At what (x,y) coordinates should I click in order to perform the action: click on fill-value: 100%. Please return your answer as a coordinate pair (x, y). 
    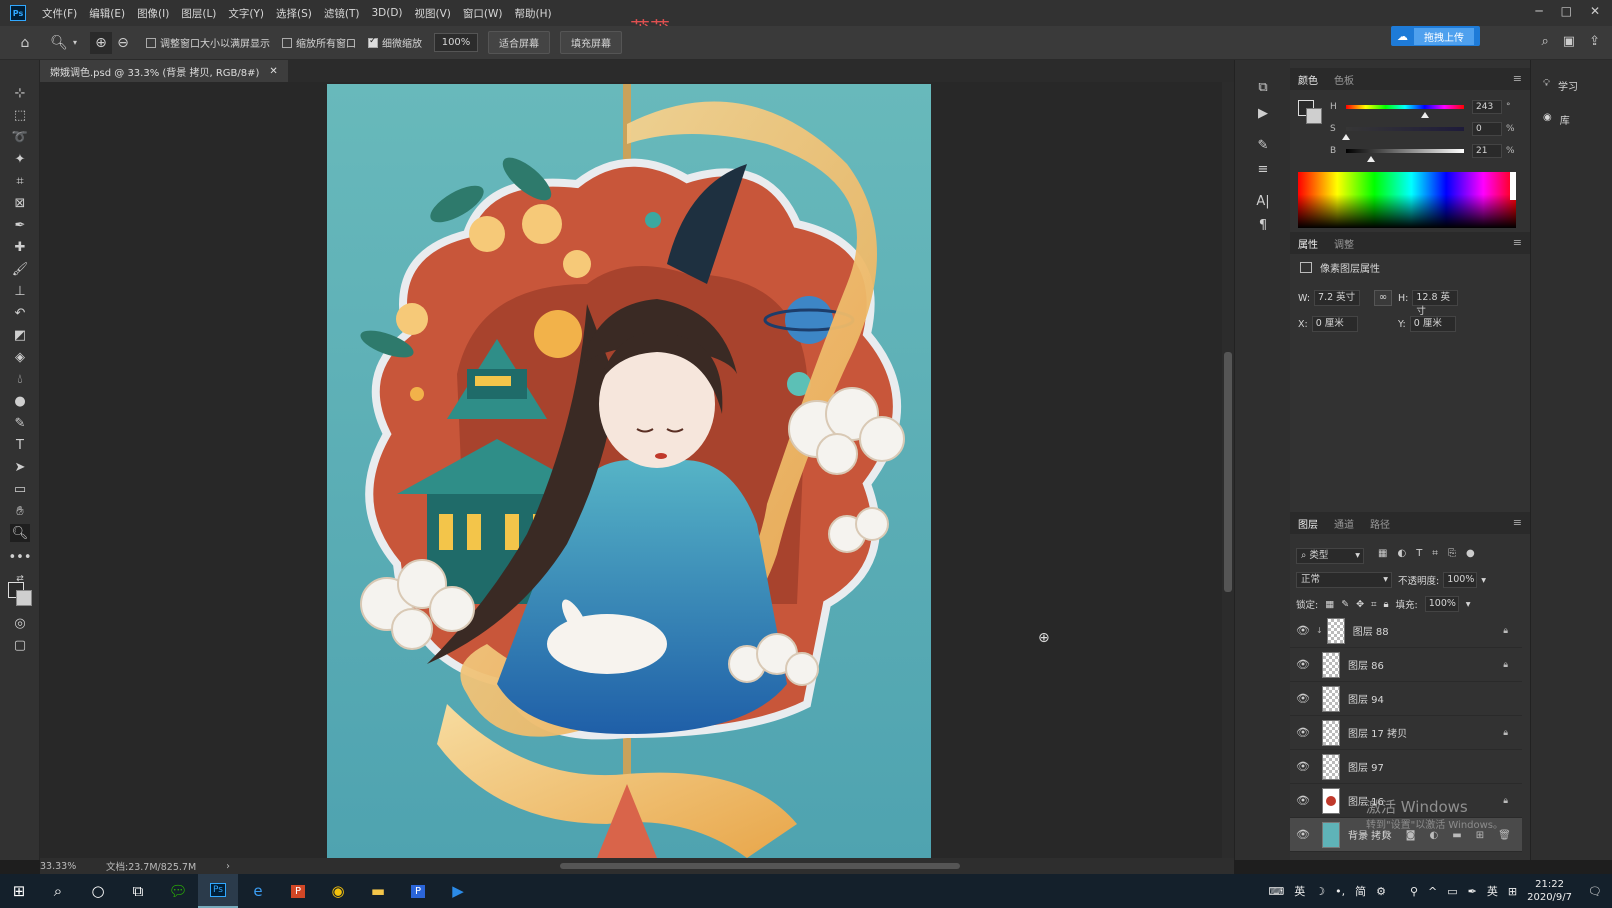
    Looking at the image, I should click on (1441, 604).